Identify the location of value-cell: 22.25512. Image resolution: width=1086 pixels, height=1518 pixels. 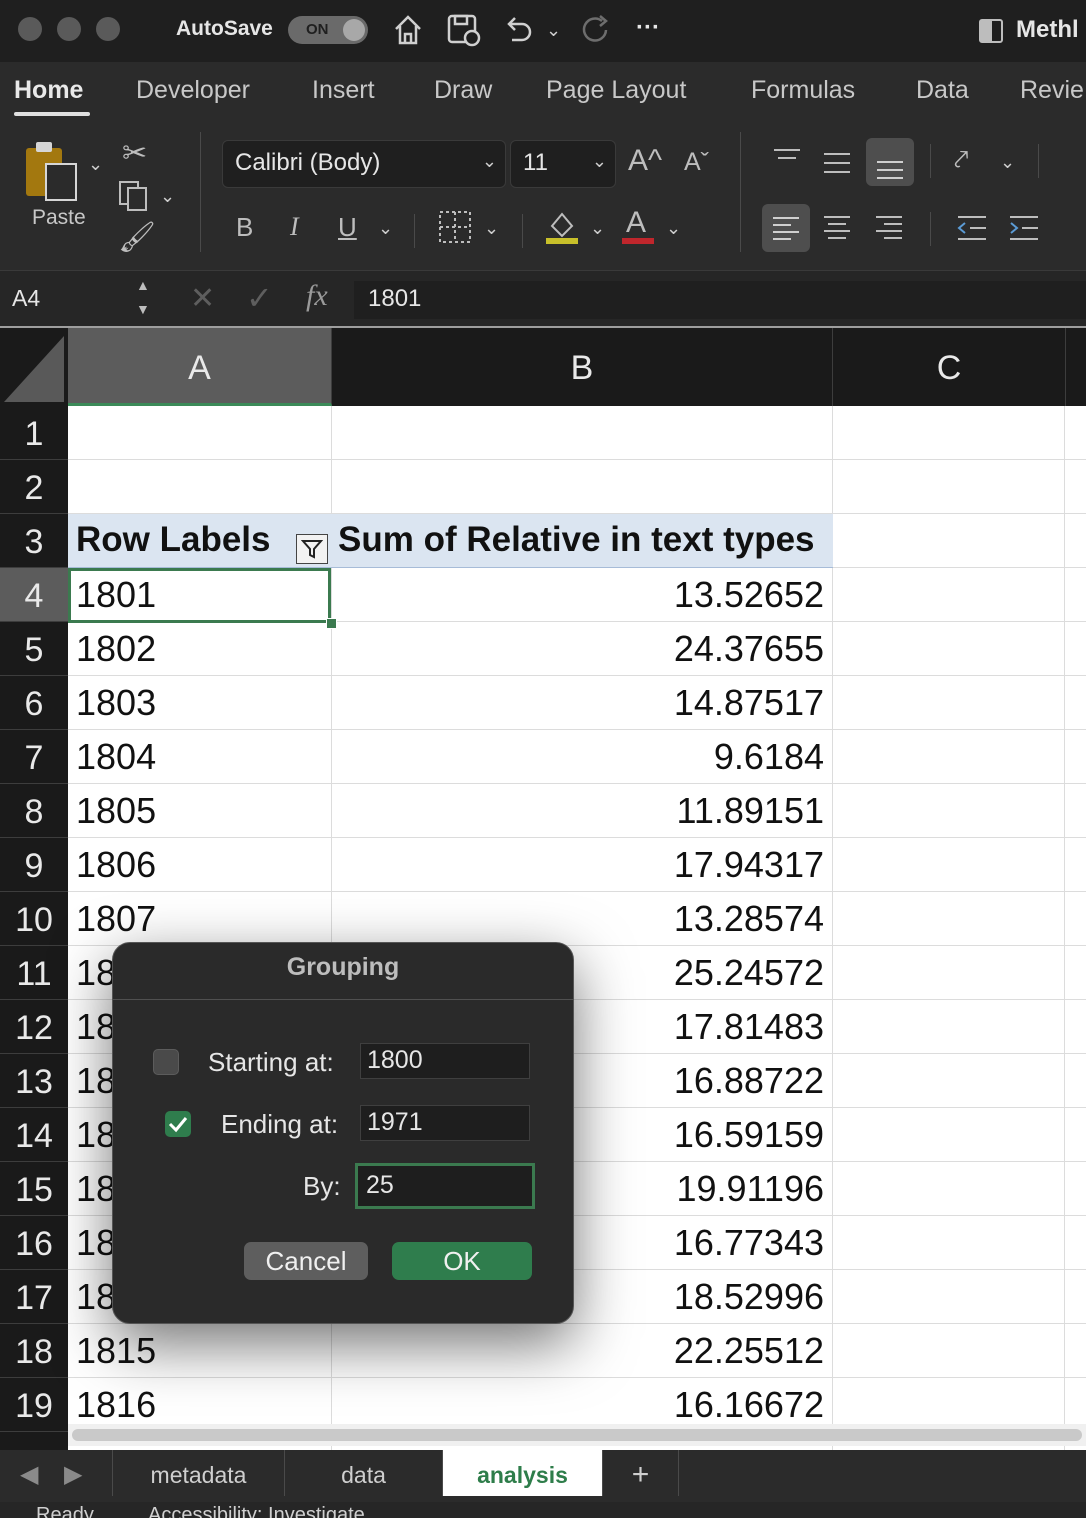
(749, 1351).